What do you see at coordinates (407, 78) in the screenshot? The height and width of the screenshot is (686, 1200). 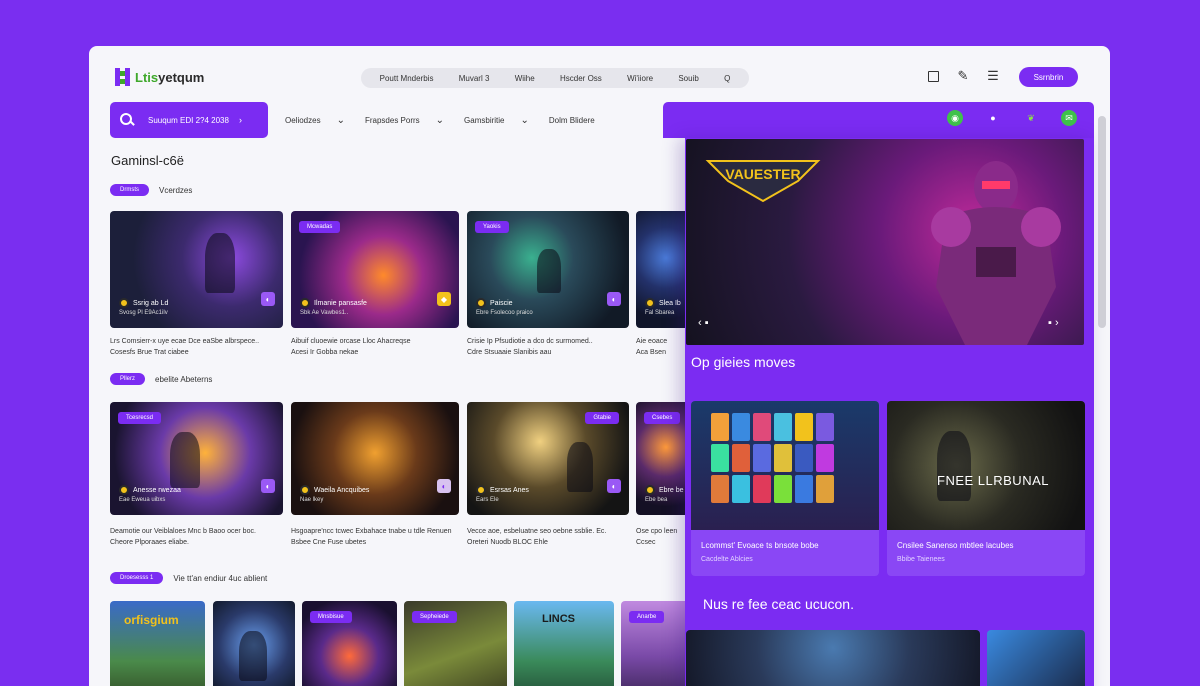 I see `nav-item: Poutt Mnderbis` at bounding box center [407, 78].